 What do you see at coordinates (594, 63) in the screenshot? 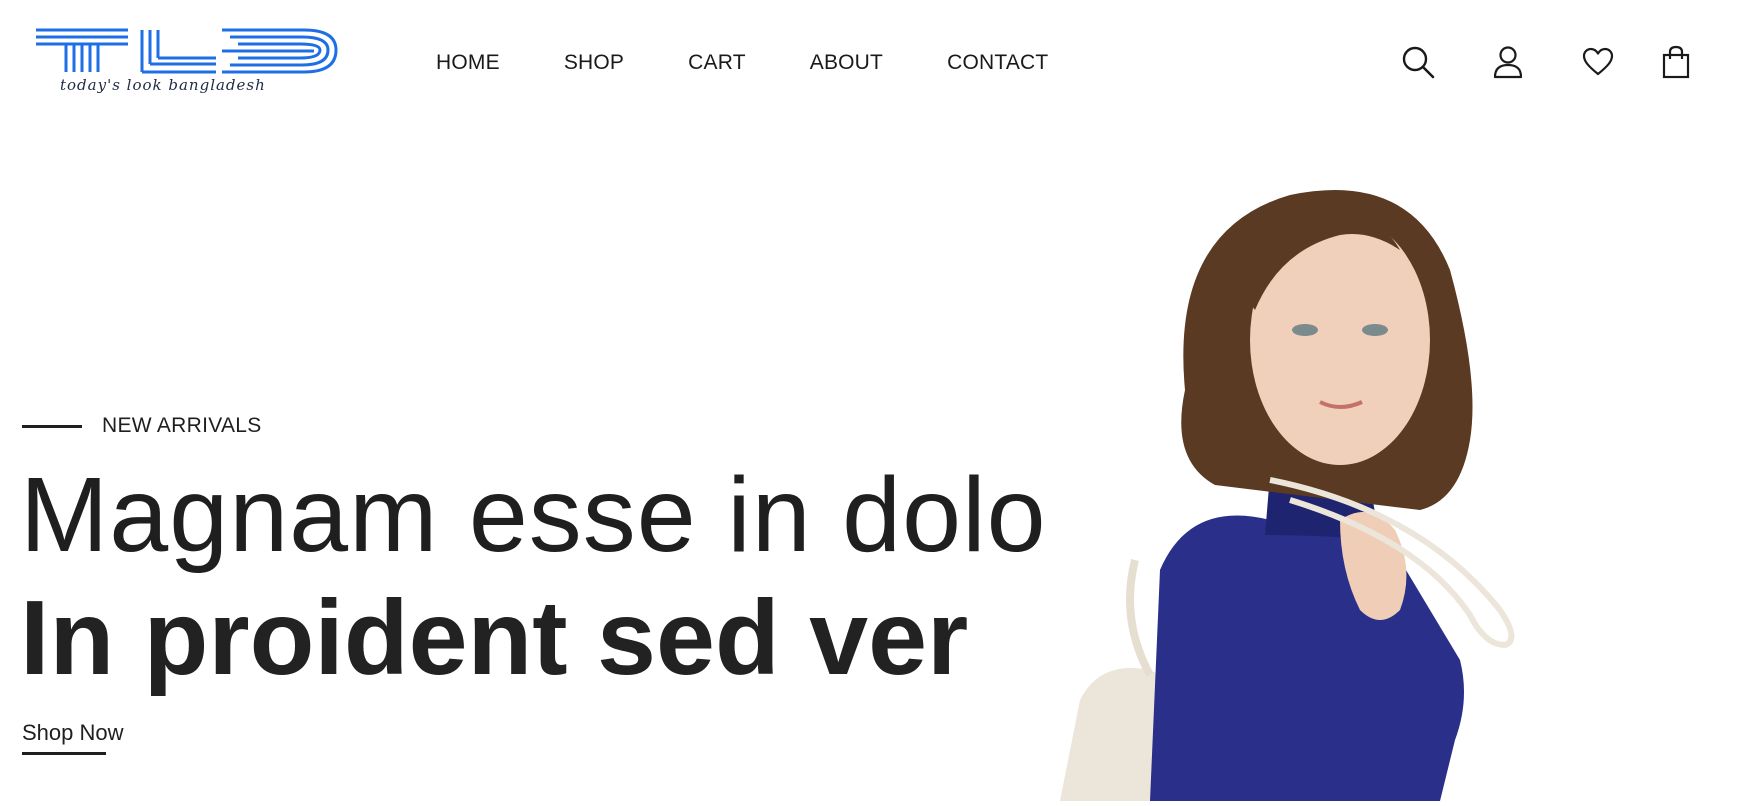
I see `nav-shop: SHOP` at bounding box center [594, 63].